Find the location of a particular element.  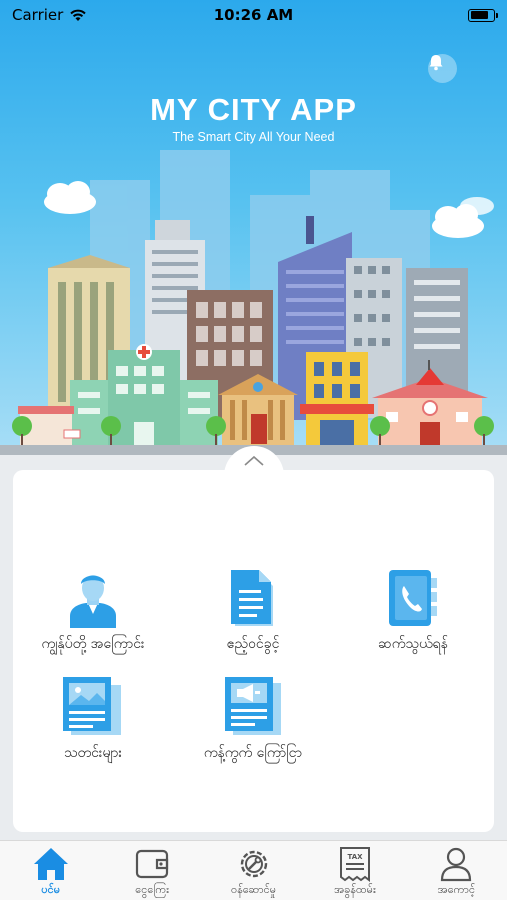

tab-finance: ငွေကြေး is located at coordinates (151, 870).